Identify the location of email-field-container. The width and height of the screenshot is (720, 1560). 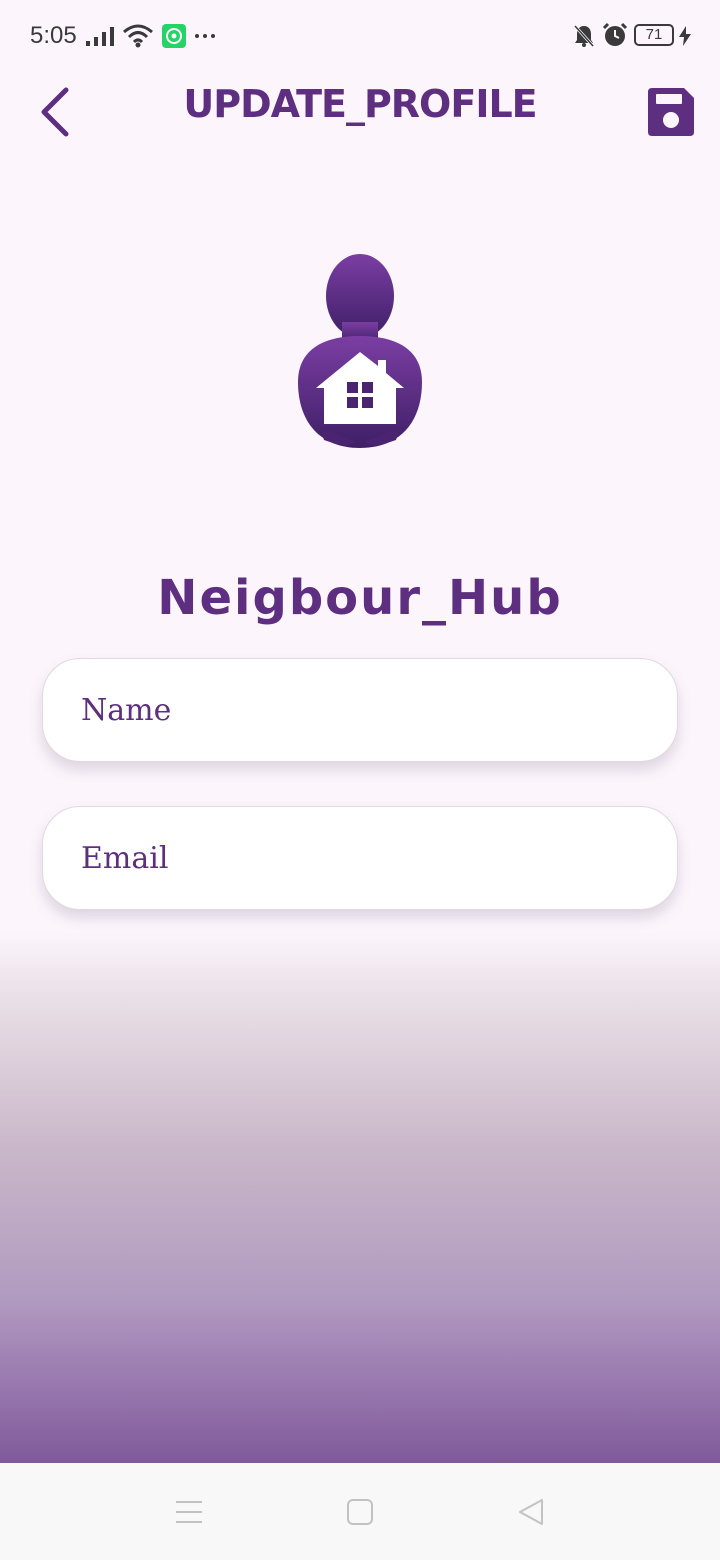
(360, 858).